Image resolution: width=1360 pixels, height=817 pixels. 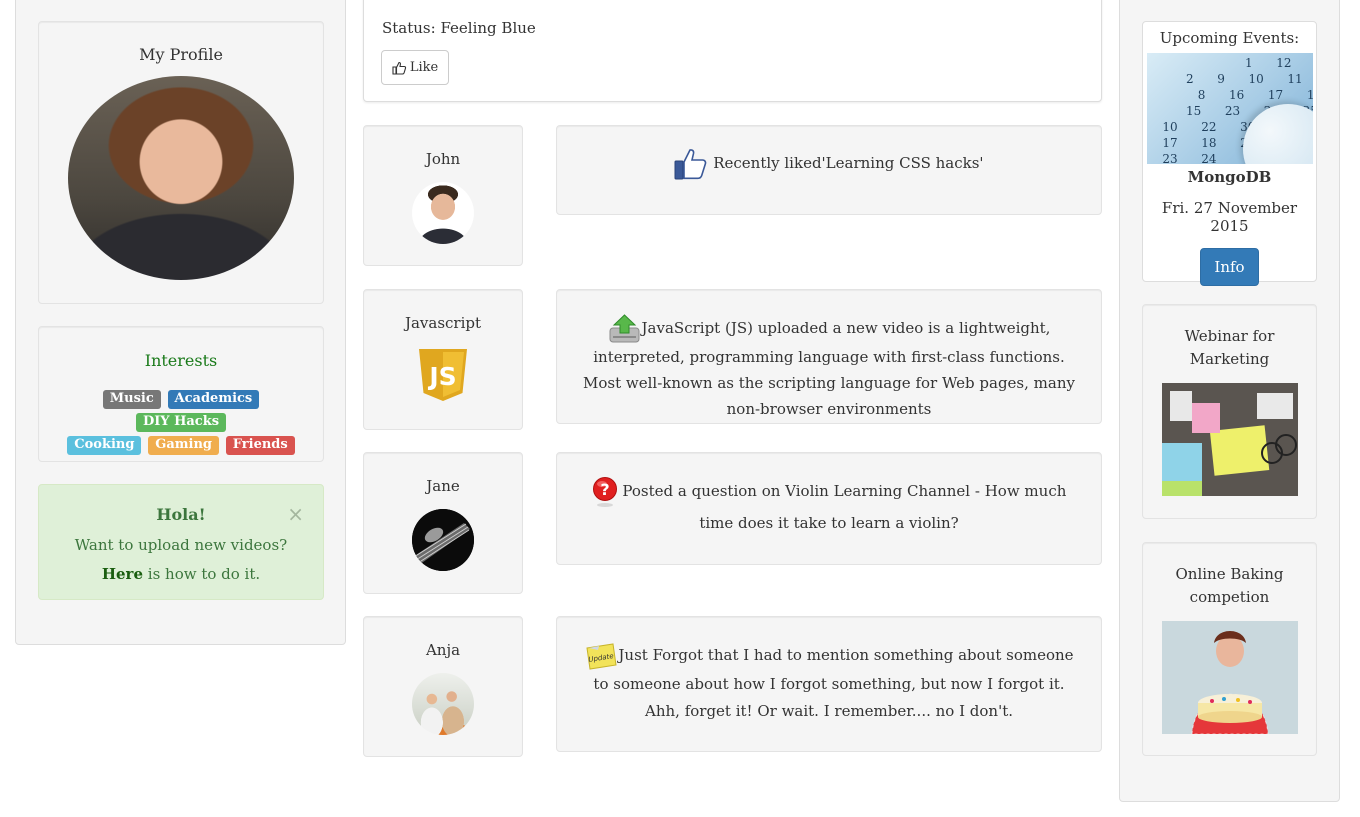 What do you see at coordinates (1229, 585) in the screenshot?
I see `promo-title: Online Baking competion` at bounding box center [1229, 585].